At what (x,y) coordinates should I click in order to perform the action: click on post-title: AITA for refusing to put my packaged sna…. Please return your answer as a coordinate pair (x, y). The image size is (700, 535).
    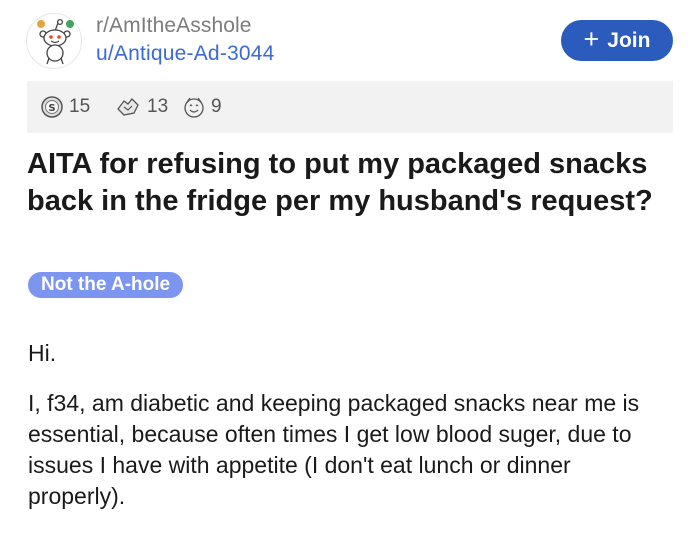
    Looking at the image, I should click on (352, 183).